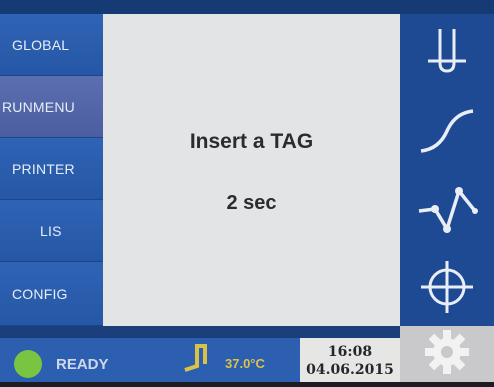 This screenshot has width=494, height=387. What do you see at coordinates (350, 352) in the screenshot?
I see `clock-time: 16:08` at bounding box center [350, 352].